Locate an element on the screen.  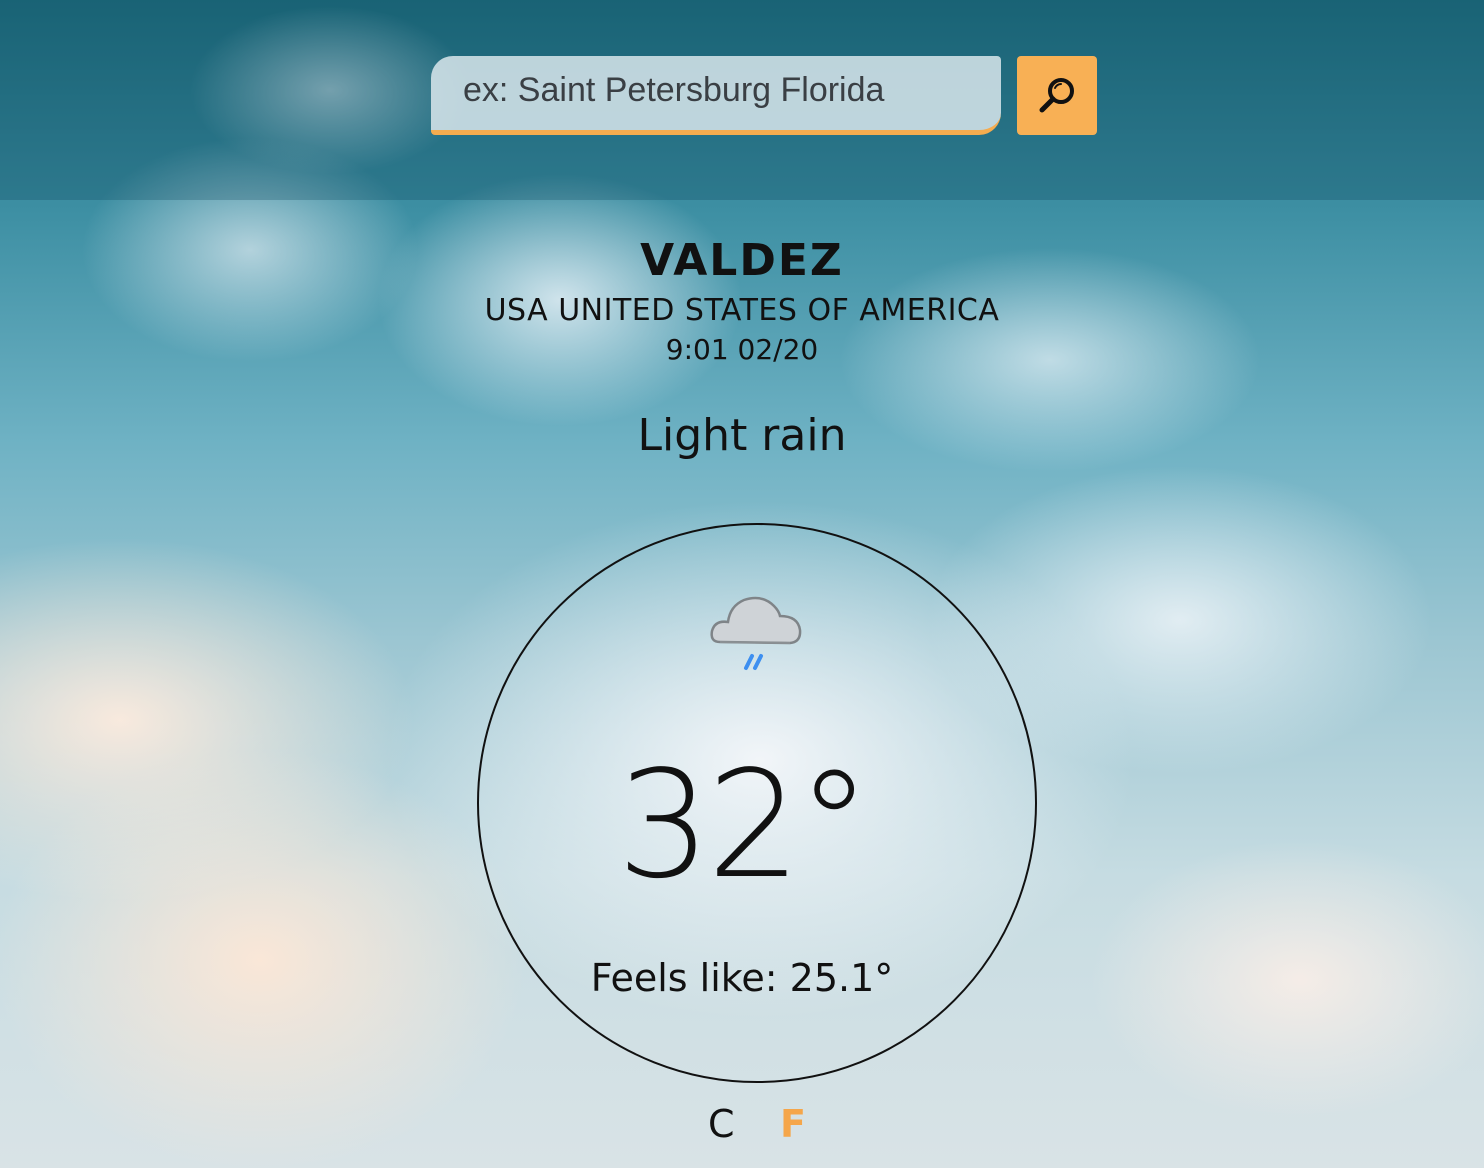
light-rain-icon is located at coordinates (756, 633).